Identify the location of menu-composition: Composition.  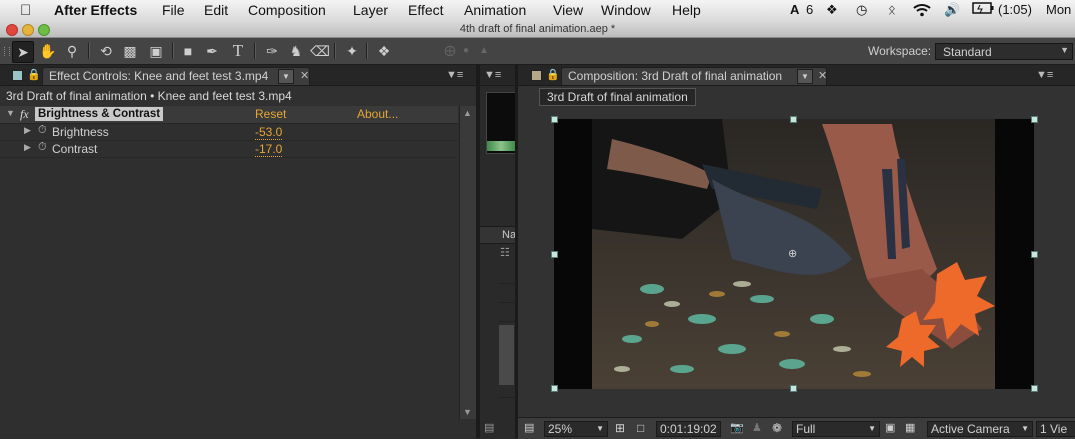
(287, 10).